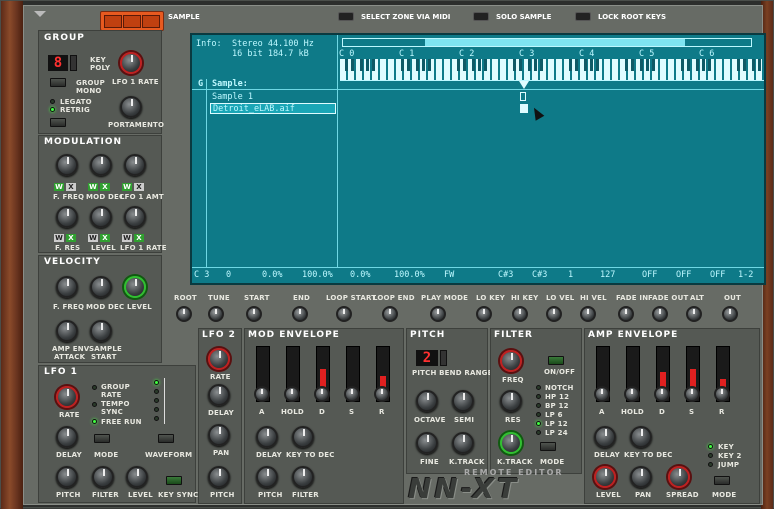 The height and width of the screenshot is (509, 774). Describe the element at coordinates (520, 314) in the screenshot. I see `hi-key-knob` at that location.